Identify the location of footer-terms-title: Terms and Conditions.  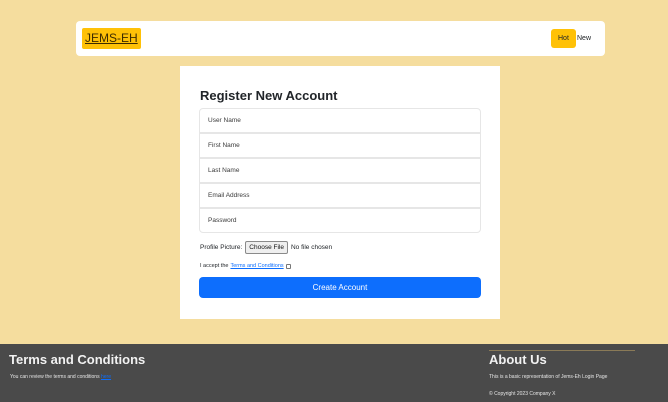
(77, 359).